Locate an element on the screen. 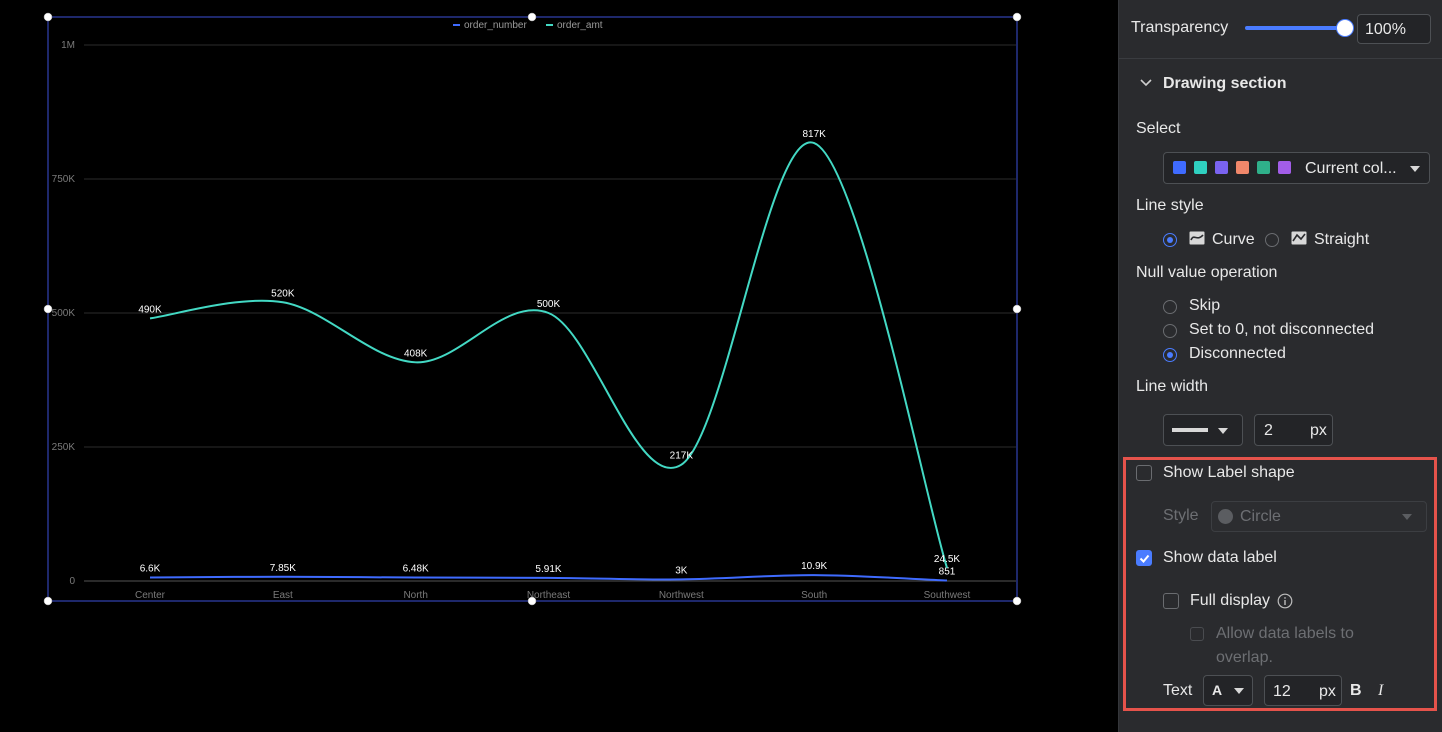 Image resolution: width=1442 pixels, height=732 pixels. line-width-label: Line width is located at coordinates (1172, 386).